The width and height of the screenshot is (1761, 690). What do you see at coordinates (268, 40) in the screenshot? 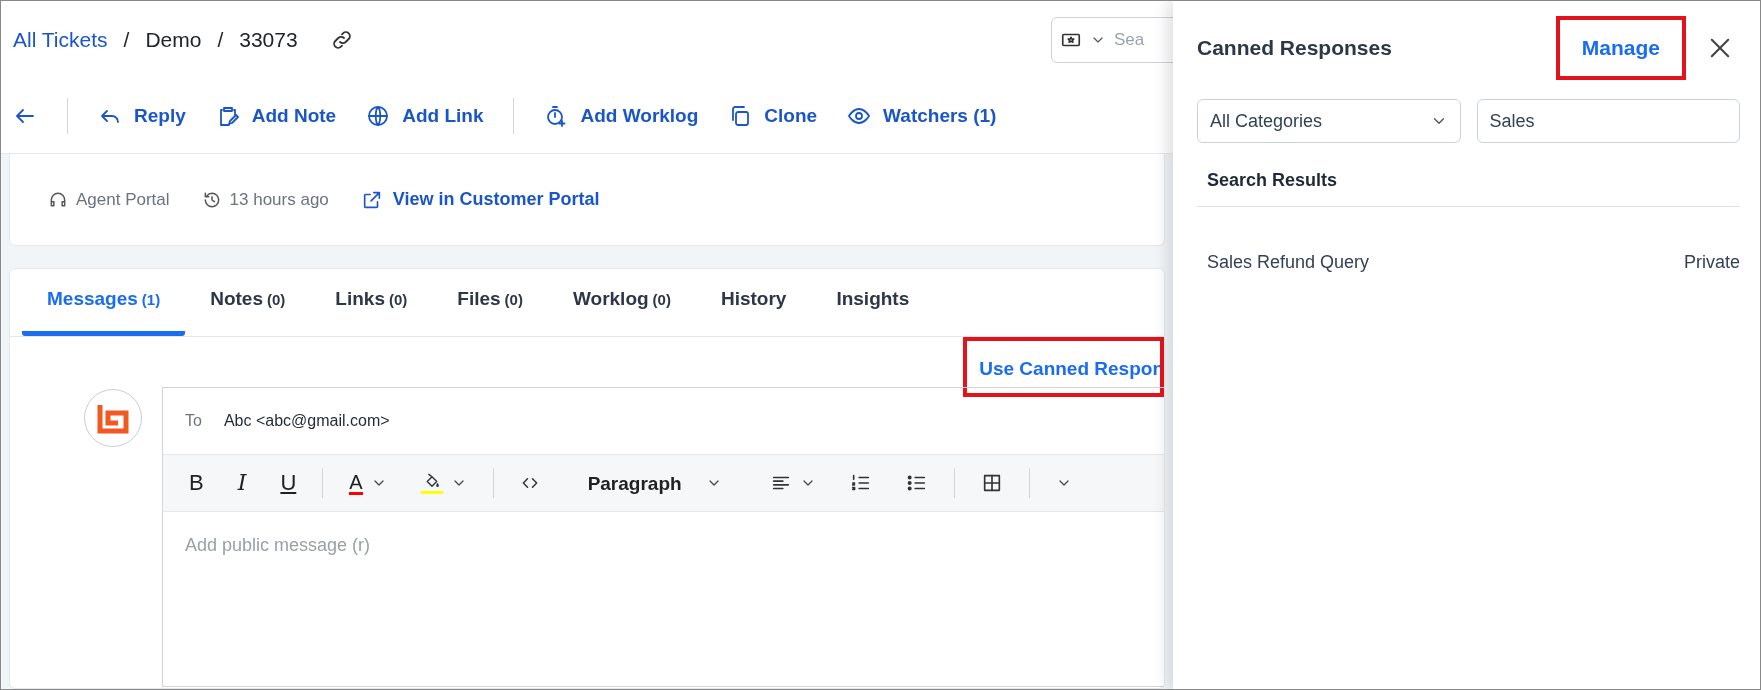
I see `breadcrumb-item: 33073` at bounding box center [268, 40].